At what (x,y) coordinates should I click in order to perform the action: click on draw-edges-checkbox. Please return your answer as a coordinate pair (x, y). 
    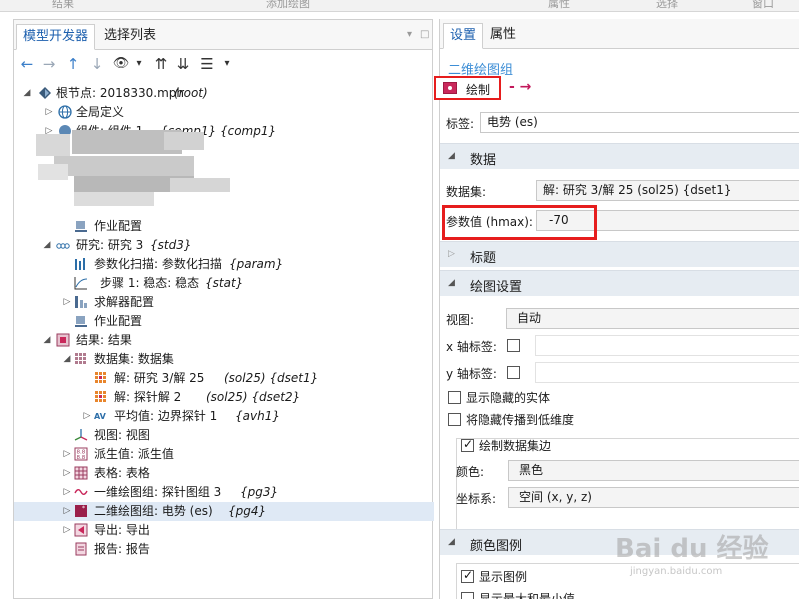
    Looking at the image, I should click on (467, 444).